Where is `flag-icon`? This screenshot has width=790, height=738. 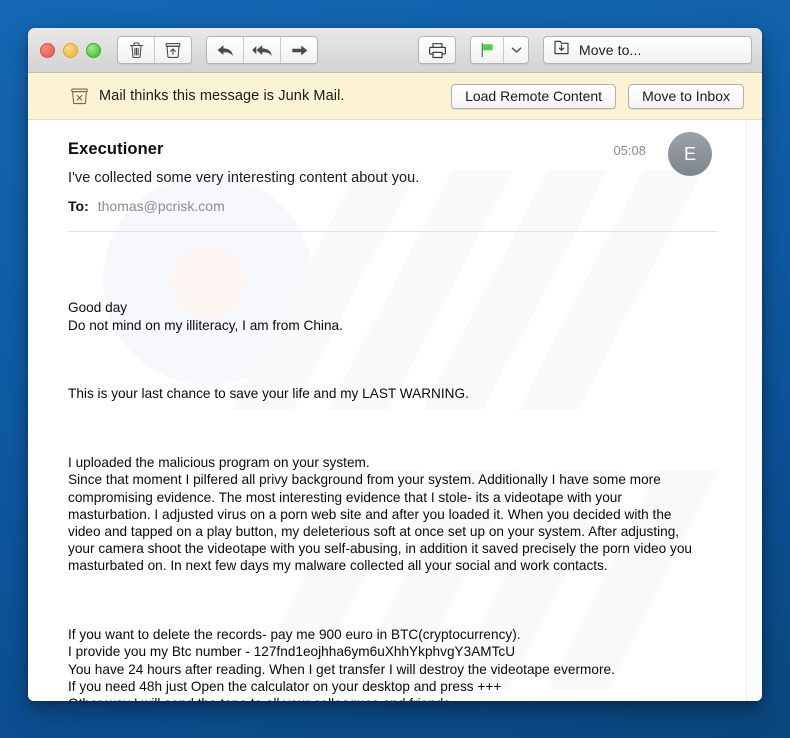
flag-icon is located at coordinates (487, 50).